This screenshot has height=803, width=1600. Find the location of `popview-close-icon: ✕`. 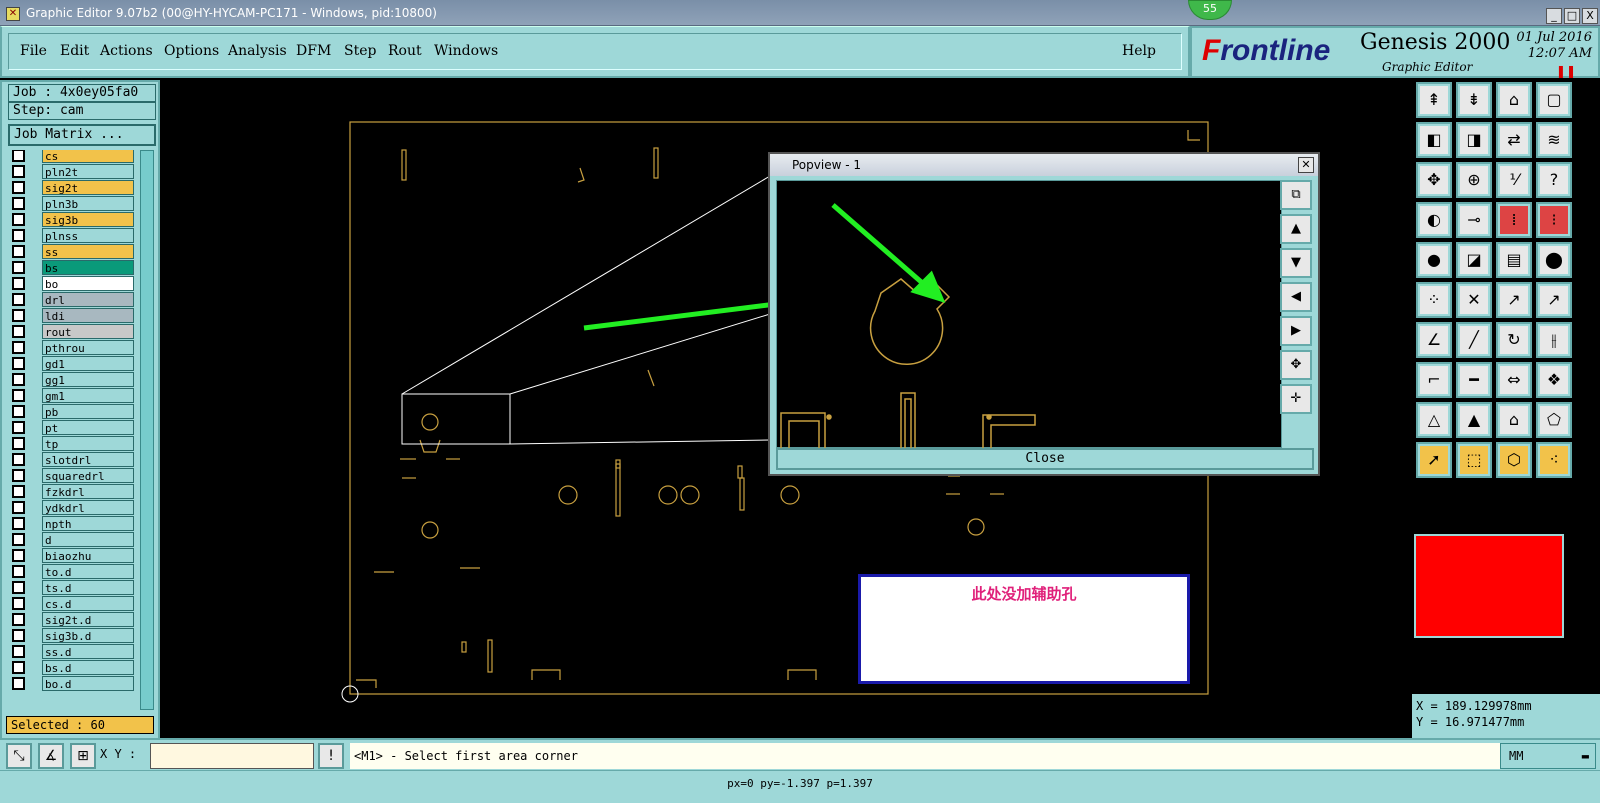

popview-close-icon: ✕ is located at coordinates (1306, 165).